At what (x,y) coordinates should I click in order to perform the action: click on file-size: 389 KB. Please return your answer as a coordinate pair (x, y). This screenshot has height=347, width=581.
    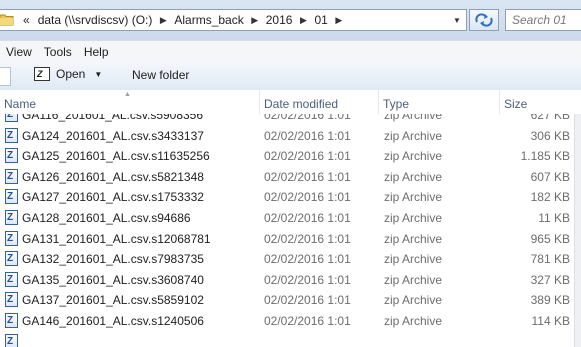
    Looking at the image, I should click on (550, 300).